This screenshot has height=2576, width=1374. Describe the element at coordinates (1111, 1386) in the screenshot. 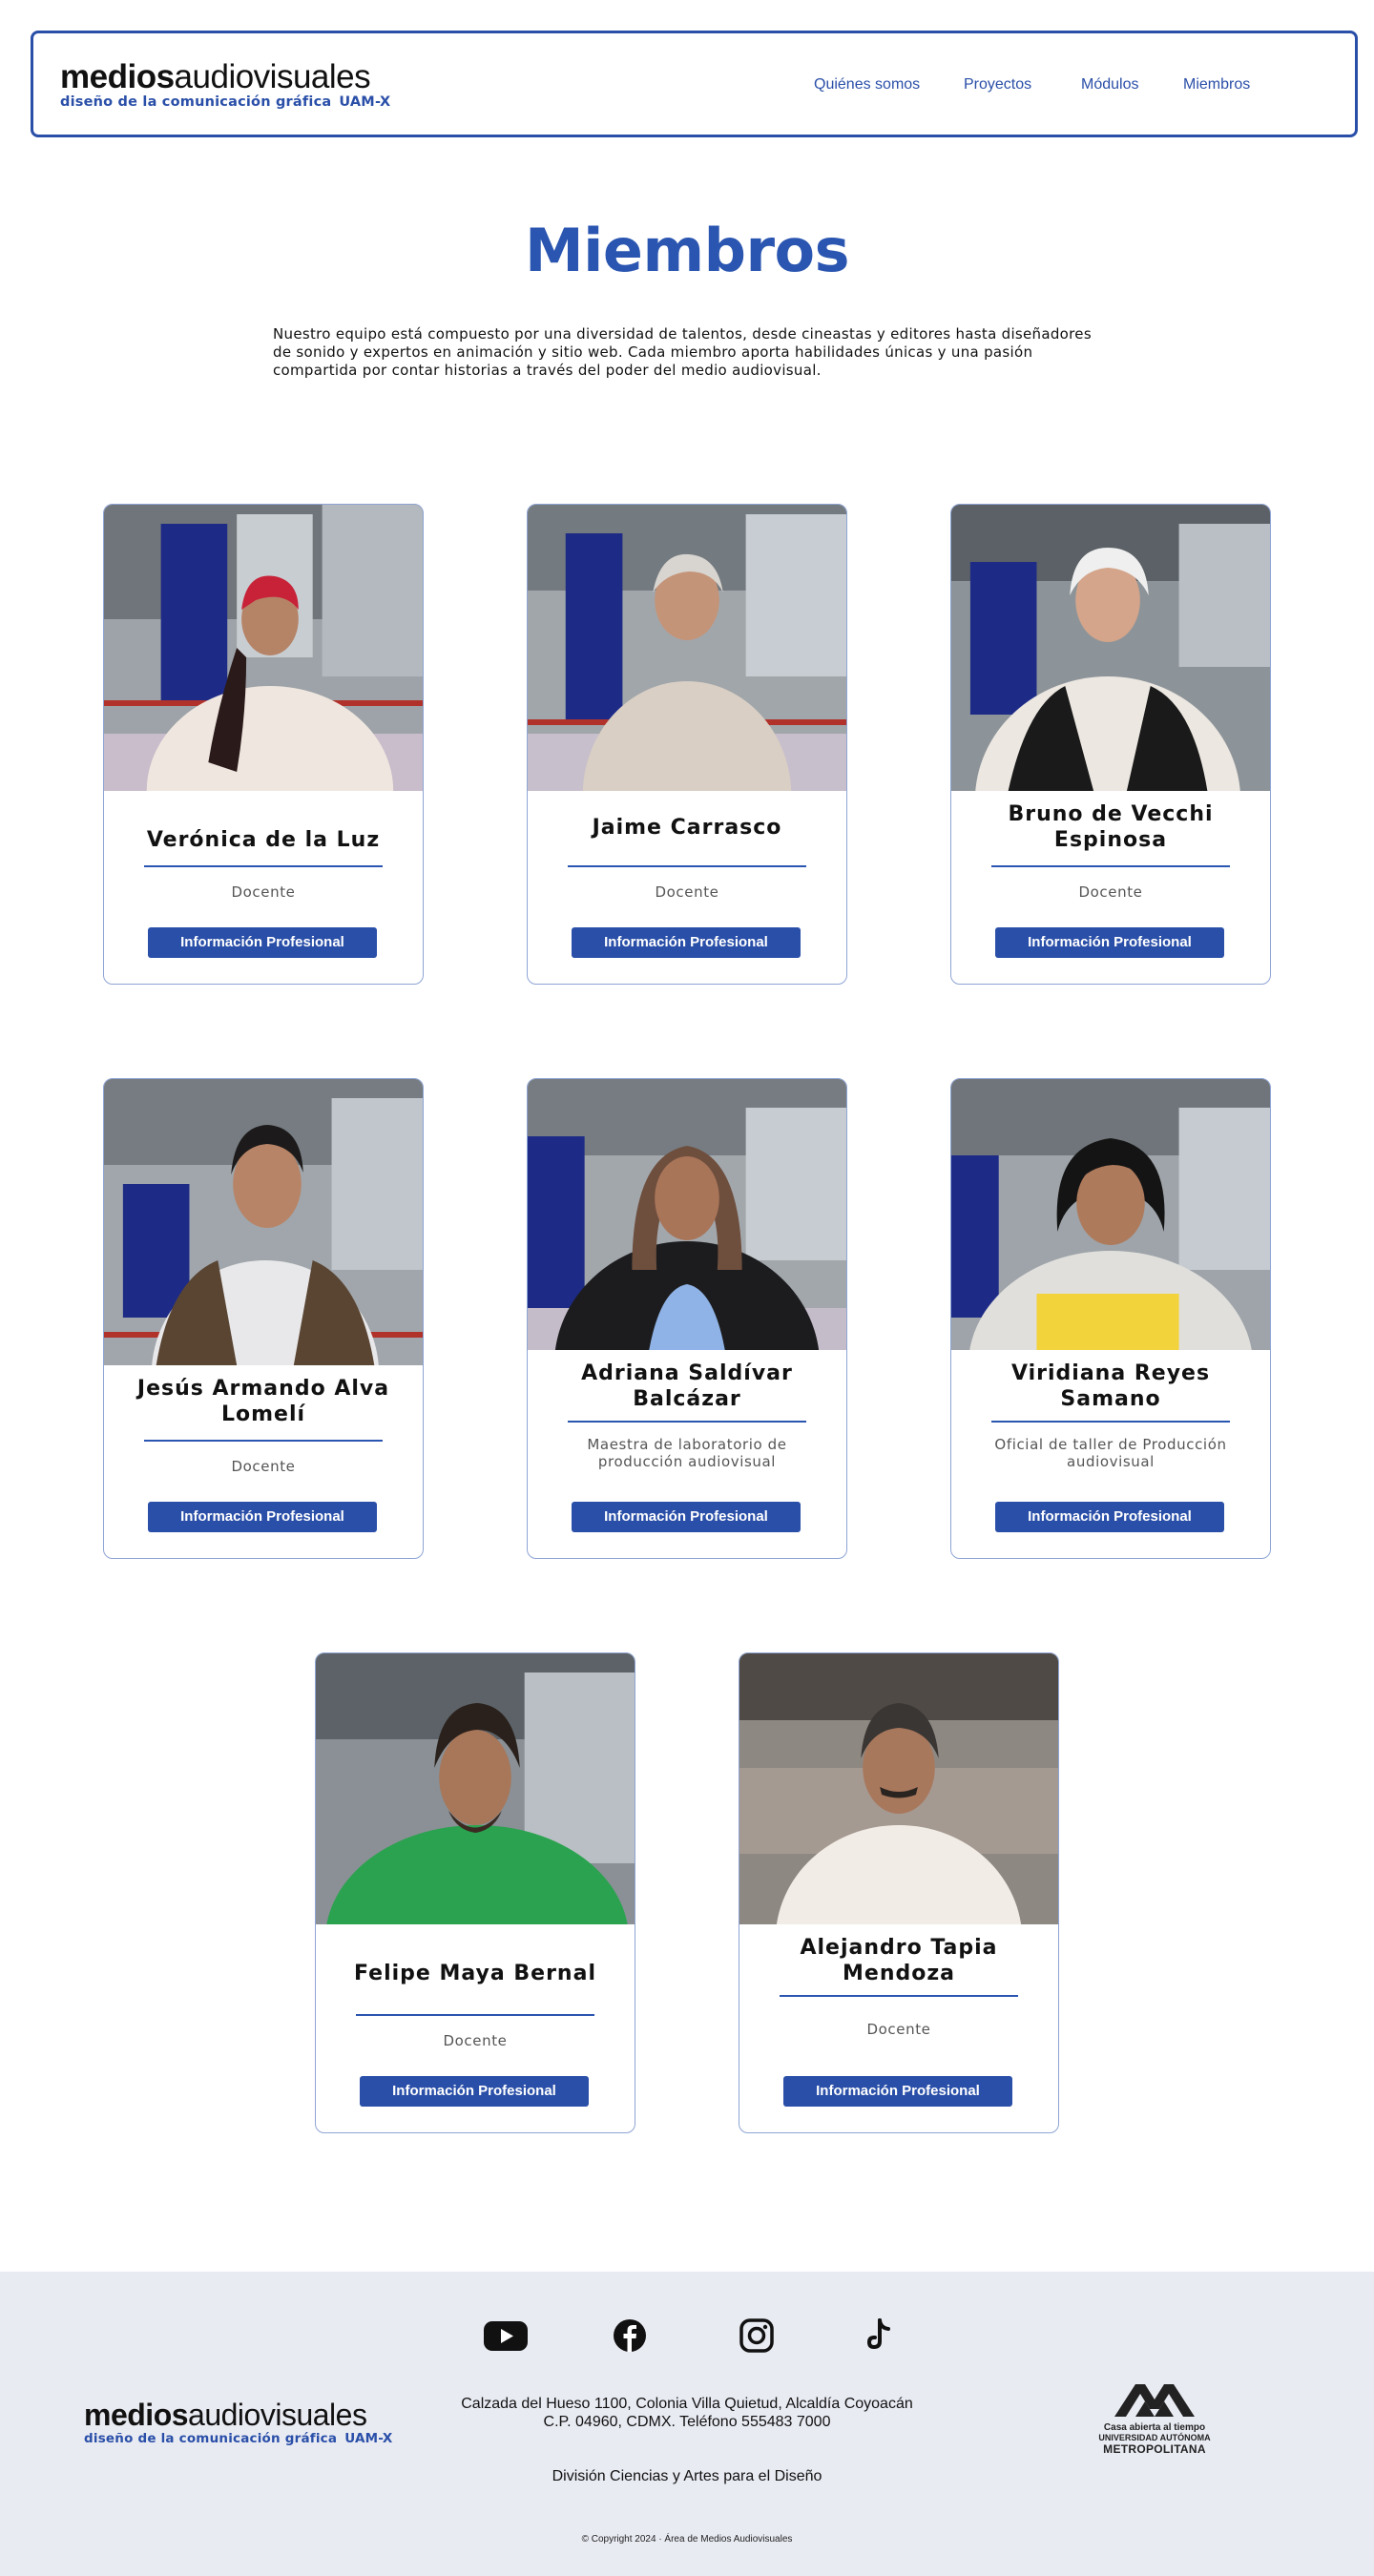

I see `member-name: Viridiana Reyes Samano` at that location.